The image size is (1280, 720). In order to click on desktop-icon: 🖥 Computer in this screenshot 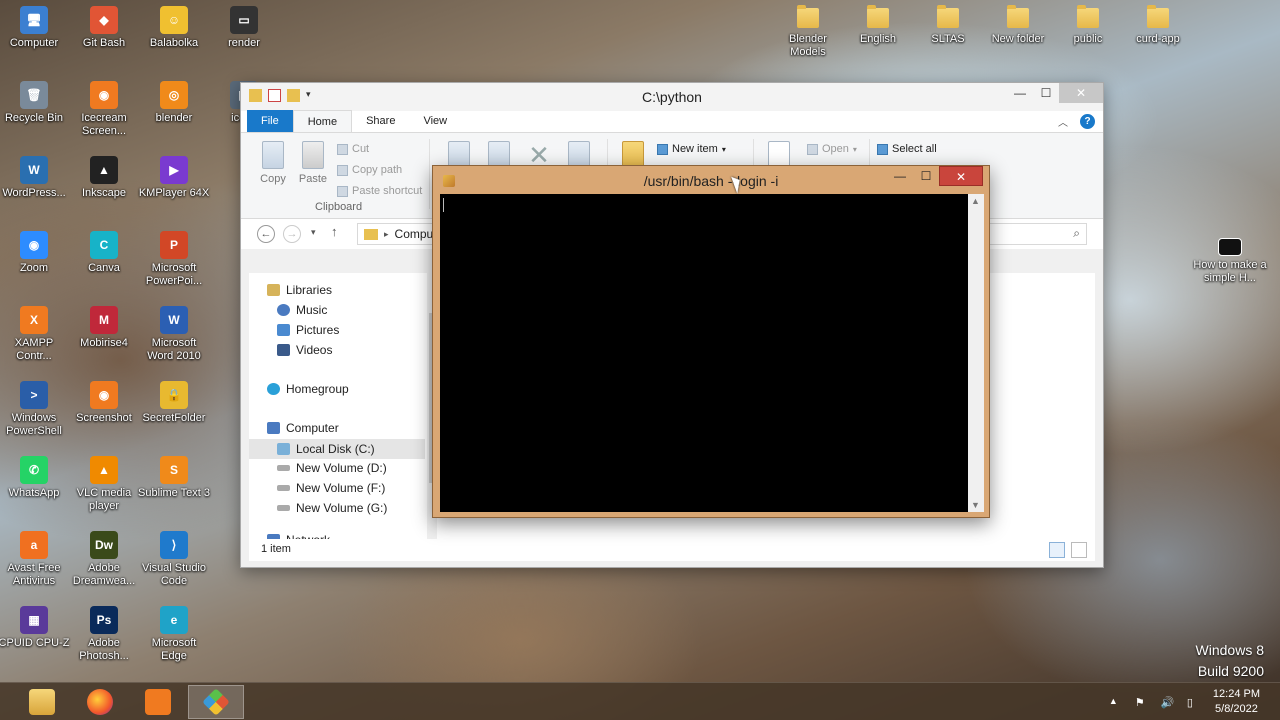, I will do `click(35, 28)`.